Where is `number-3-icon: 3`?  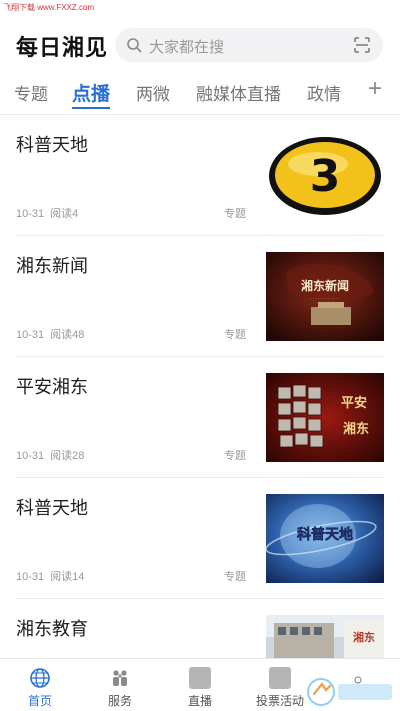
number-3-icon: 3 is located at coordinates (325, 175).